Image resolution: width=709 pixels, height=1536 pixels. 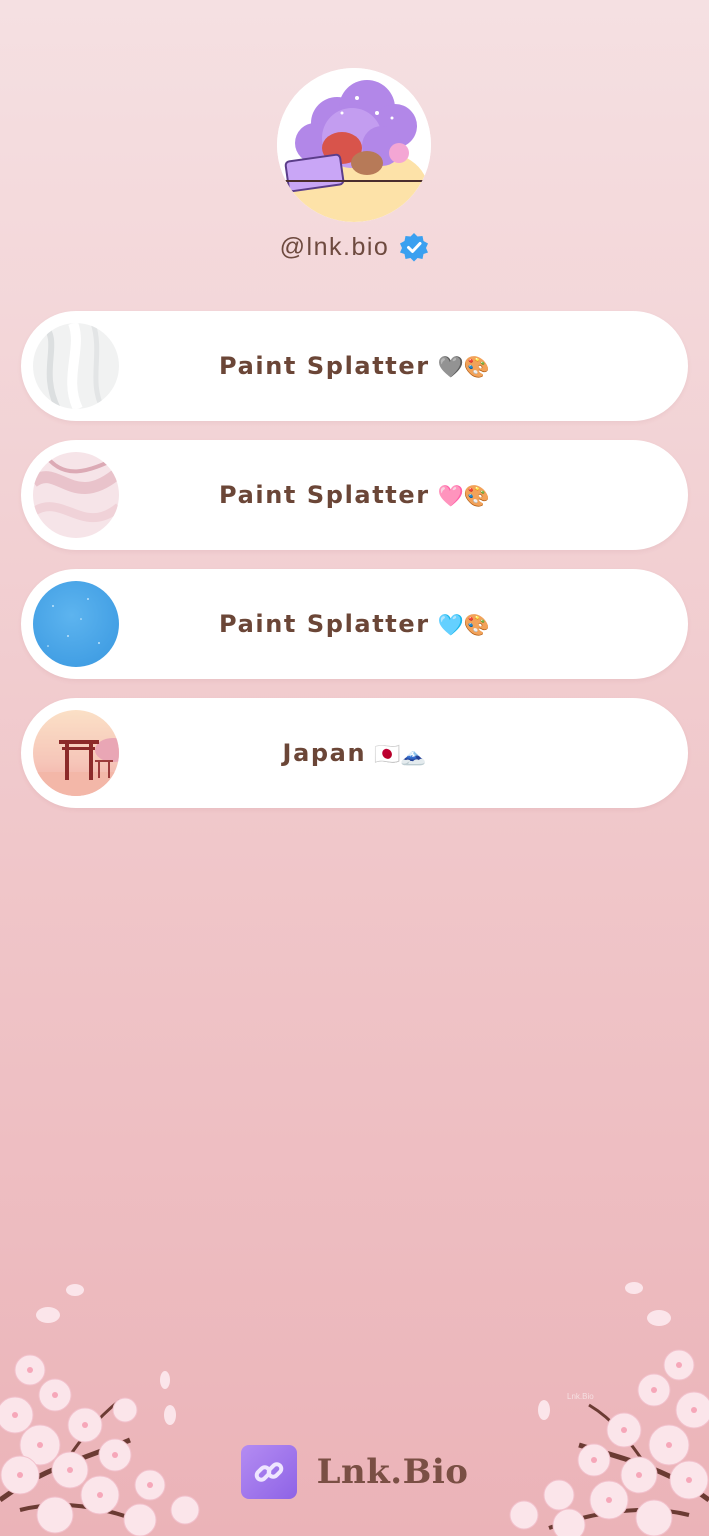 What do you see at coordinates (580, 1396) in the screenshot?
I see `watermark-text: Lnk.Bio` at bounding box center [580, 1396].